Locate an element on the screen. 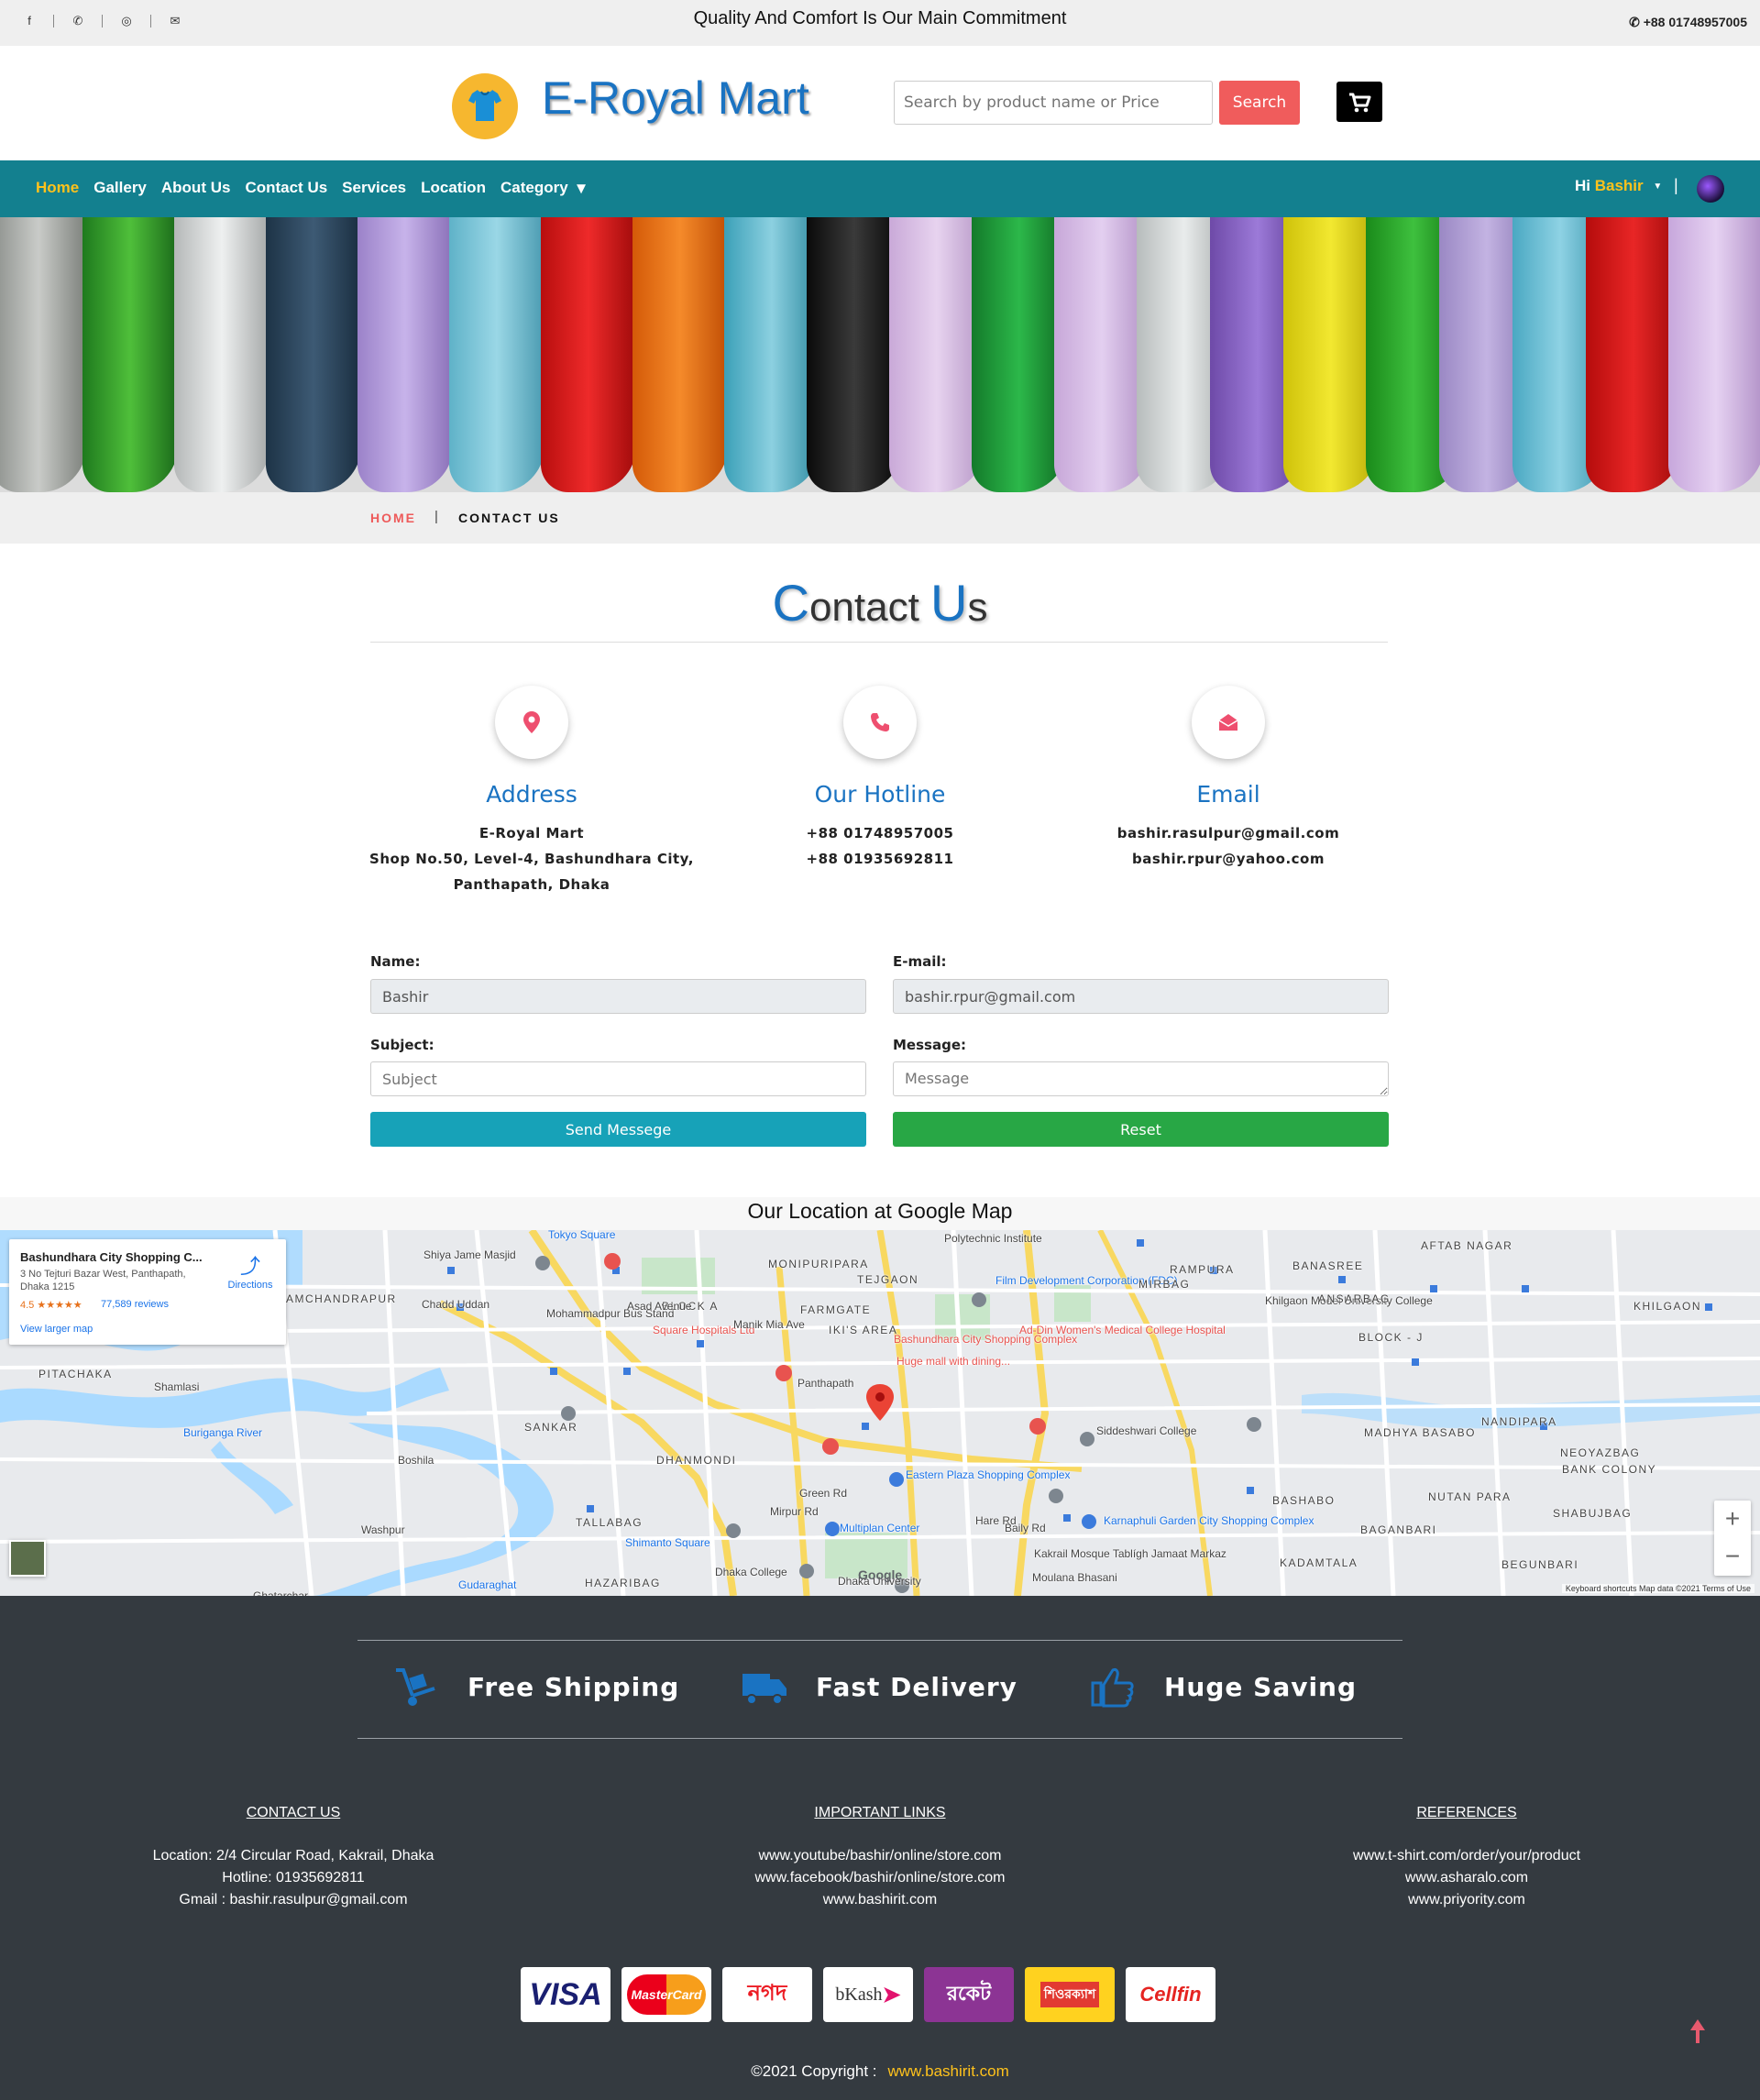  map-label: Chadd Uddan is located at coordinates (456, 1304).